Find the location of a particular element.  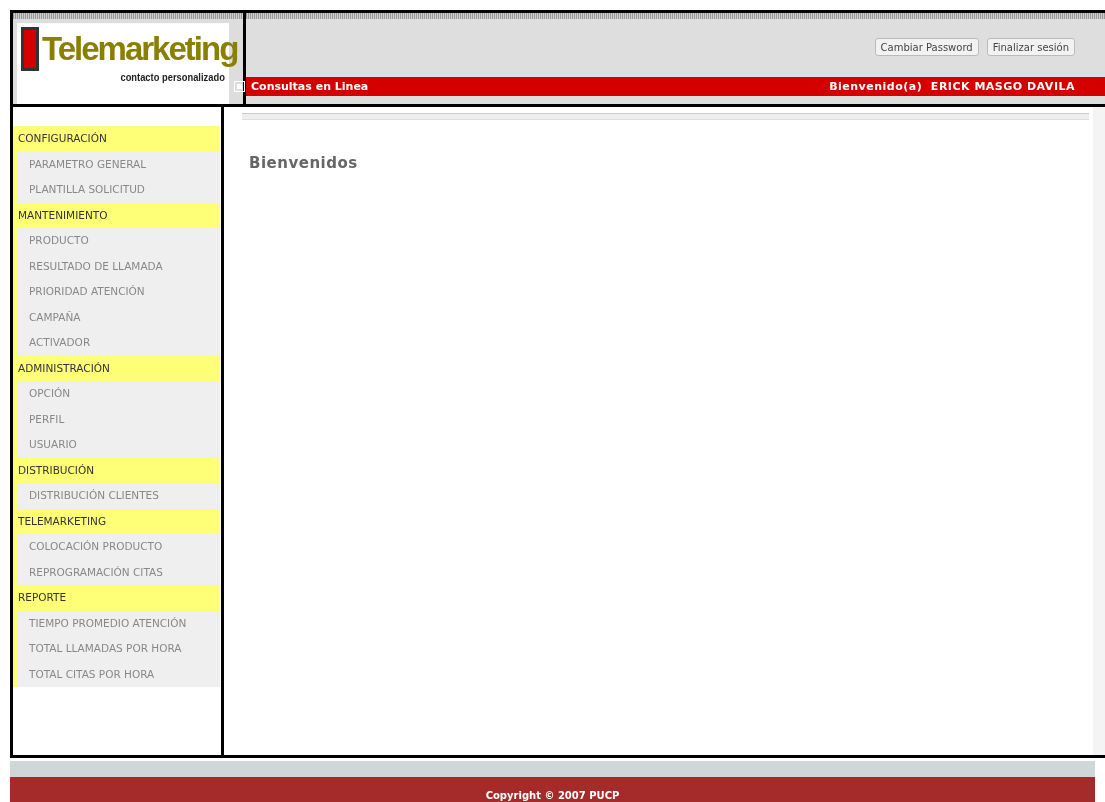

menu-item: CAMPAÑA is located at coordinates (116, 317).